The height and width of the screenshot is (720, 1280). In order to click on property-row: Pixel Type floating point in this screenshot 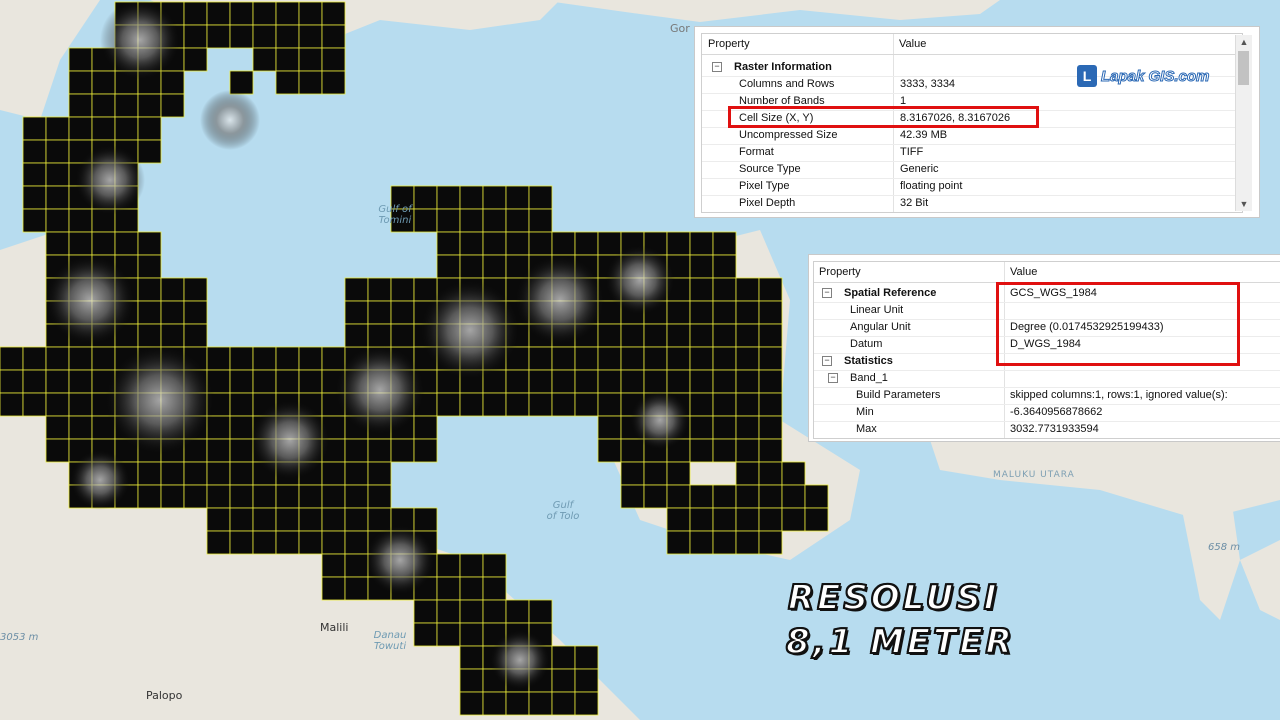, I will do `click(972, 187)`.